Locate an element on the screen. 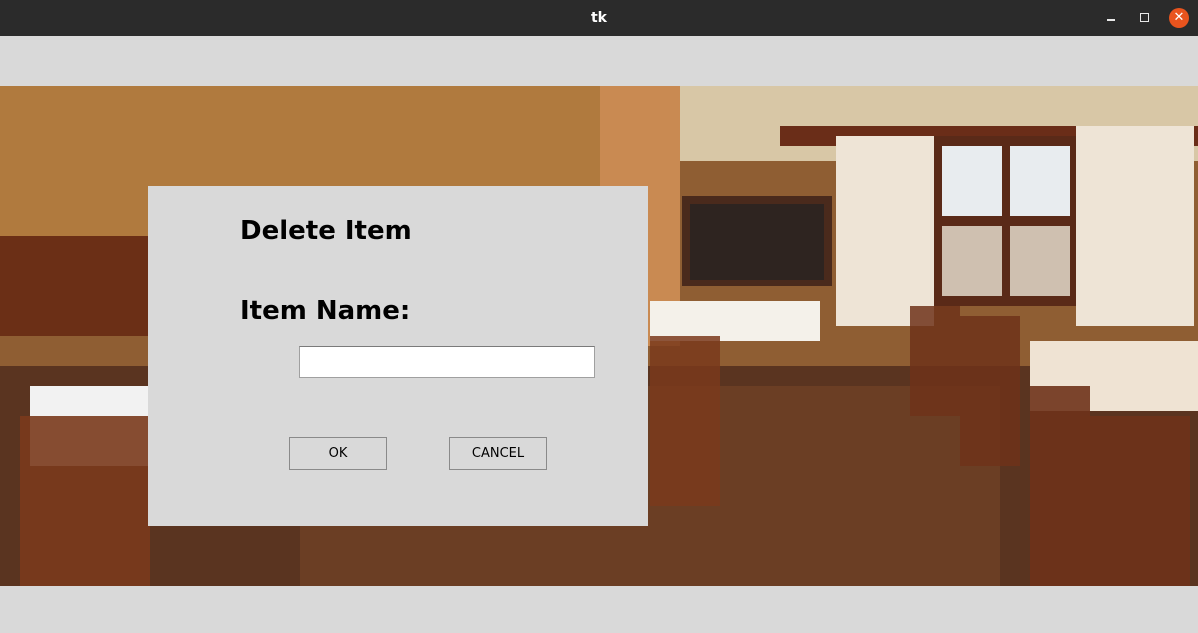 This screenshot has height=633, width=1198. title-bar: tk ✕ is located at coordinates (599, 18).